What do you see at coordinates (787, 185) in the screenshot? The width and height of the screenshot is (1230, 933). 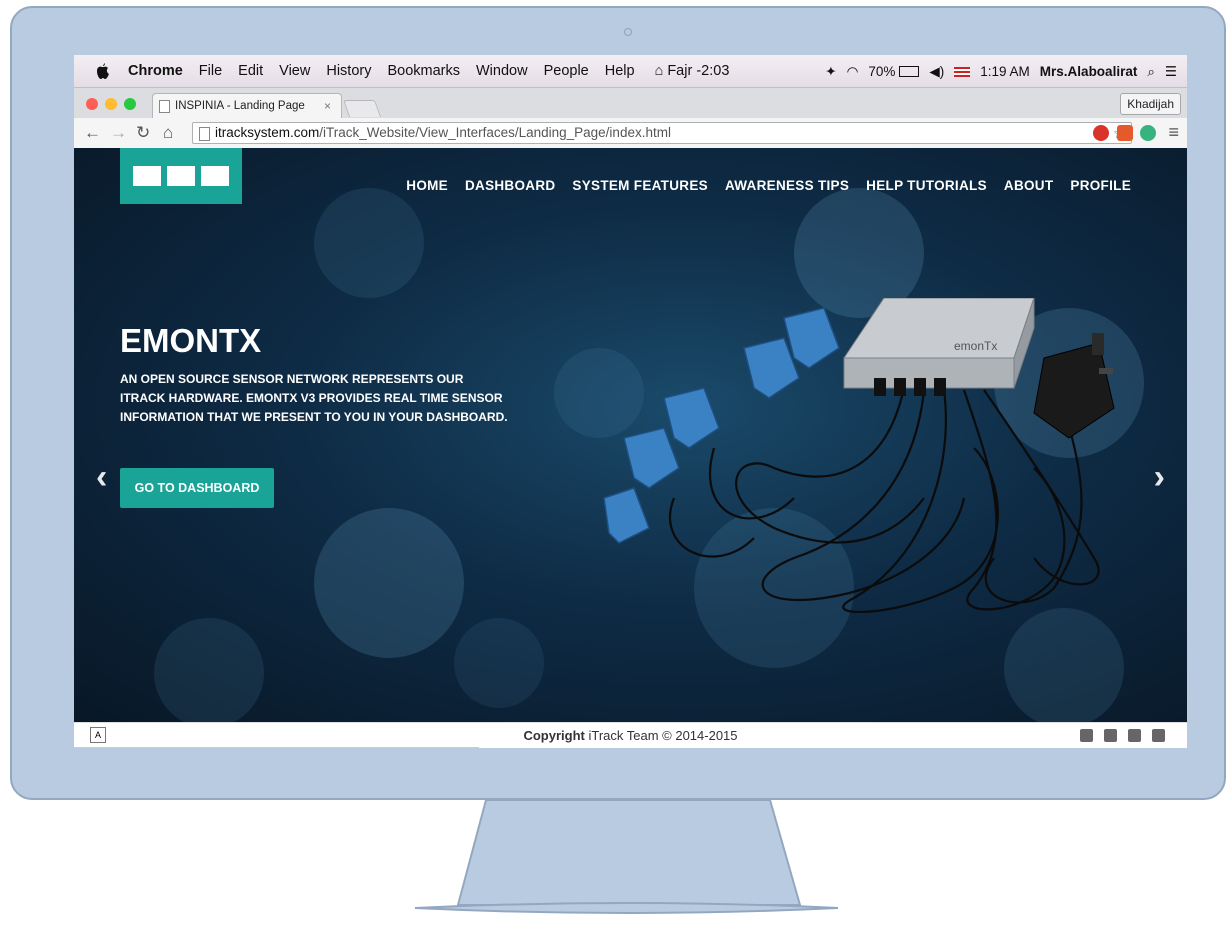 I see `nav-awareness-tips: AWARENESS TIPS` at bounding box center [787, 185].